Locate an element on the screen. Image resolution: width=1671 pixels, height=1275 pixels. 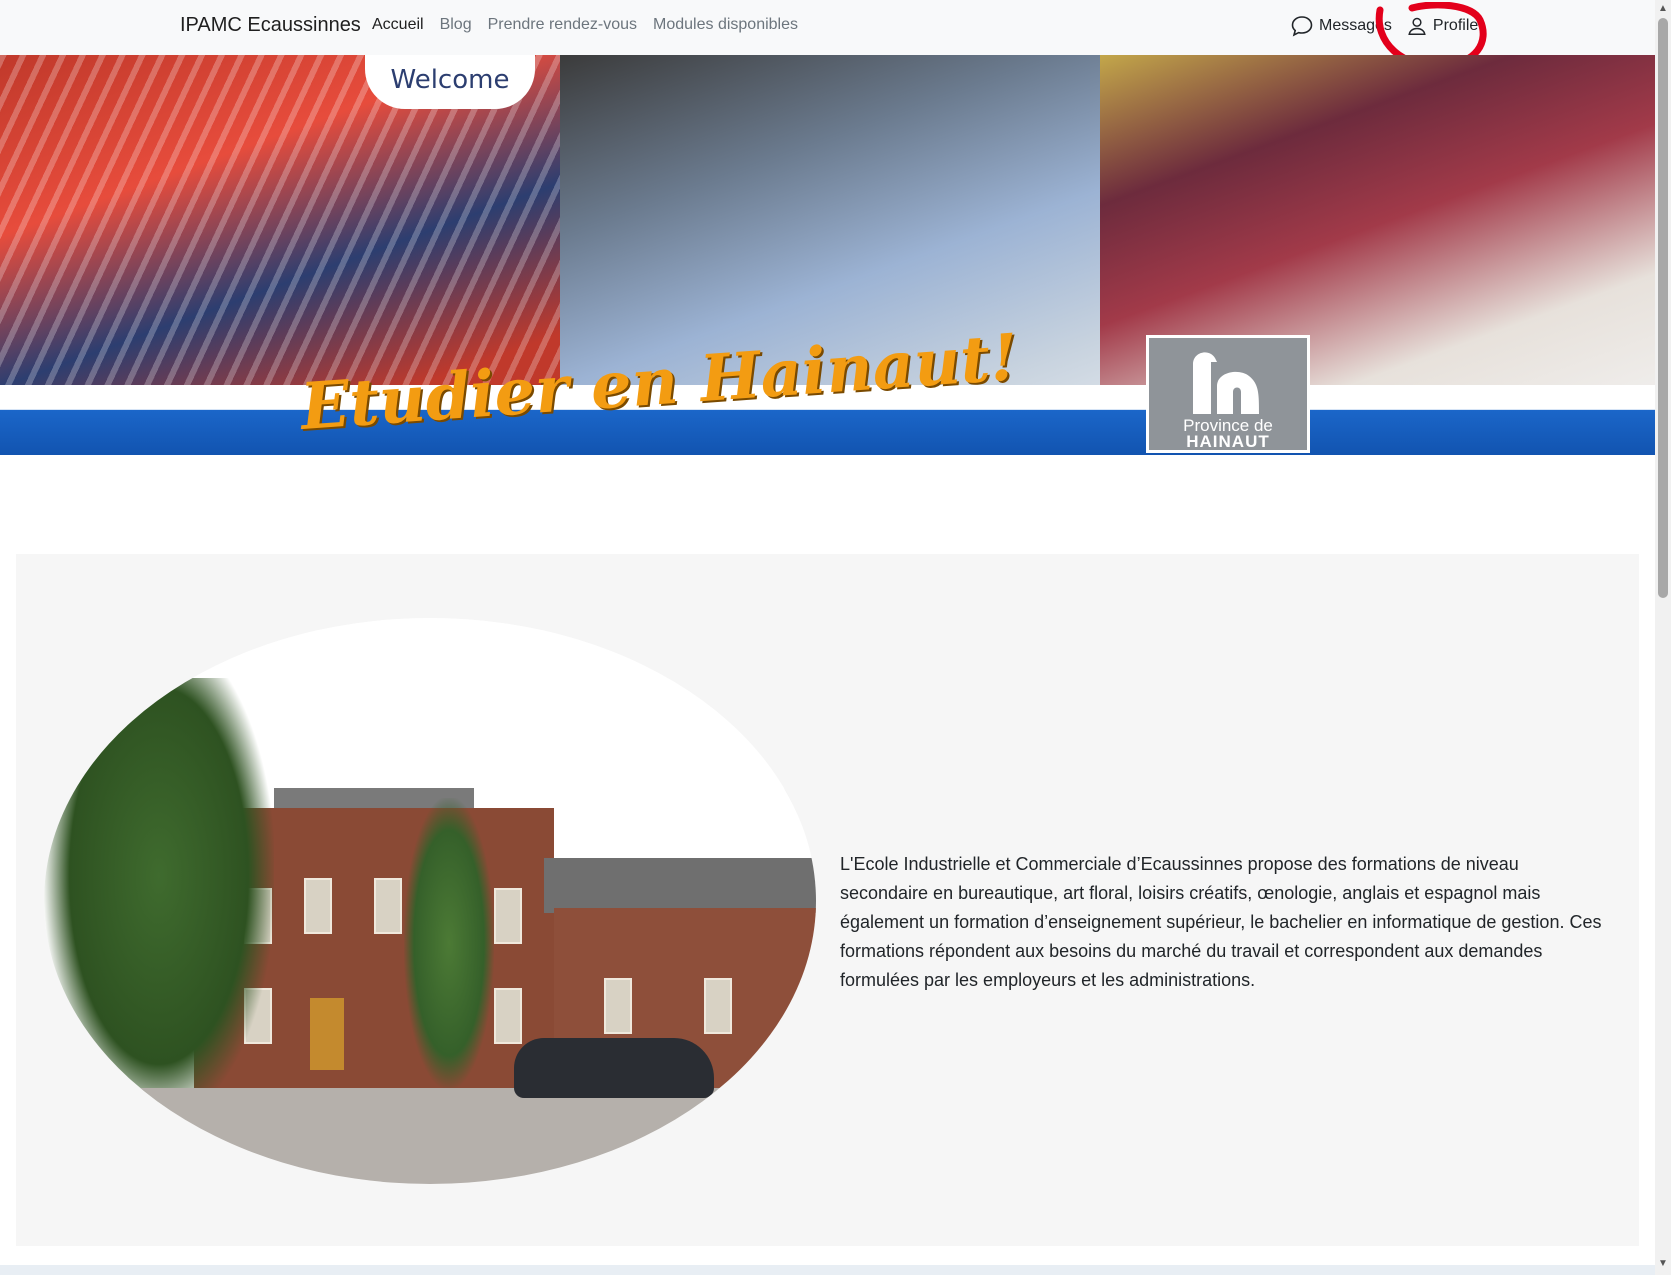
logo-line2: HAINAUT is located at coordinates (1228, 441).